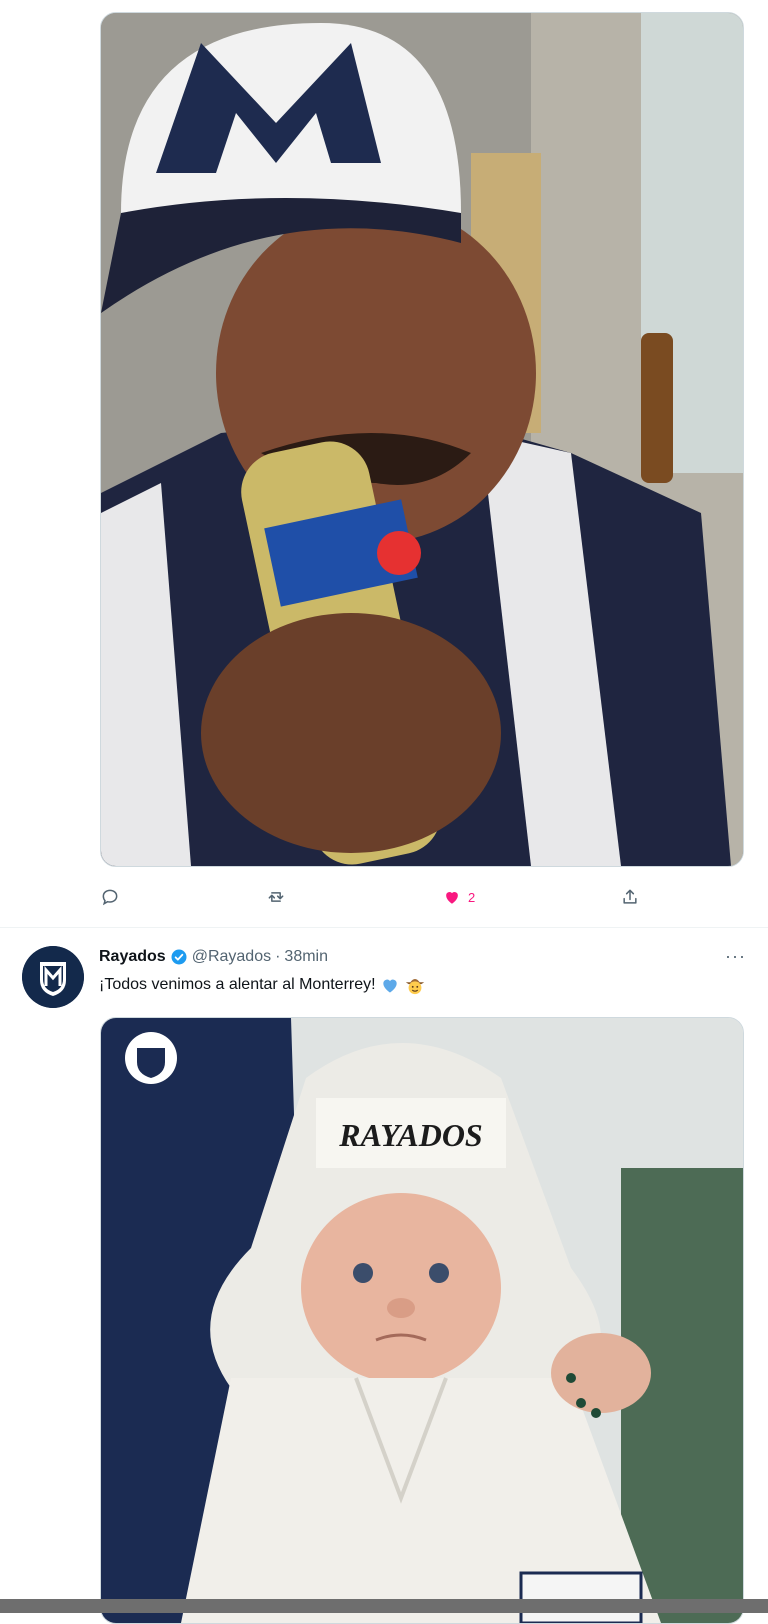 The width and height of the screenshot is (768, 1624). I want to click on tweet2-header: Rayados @Rayados · 38min, so click(213, 957).